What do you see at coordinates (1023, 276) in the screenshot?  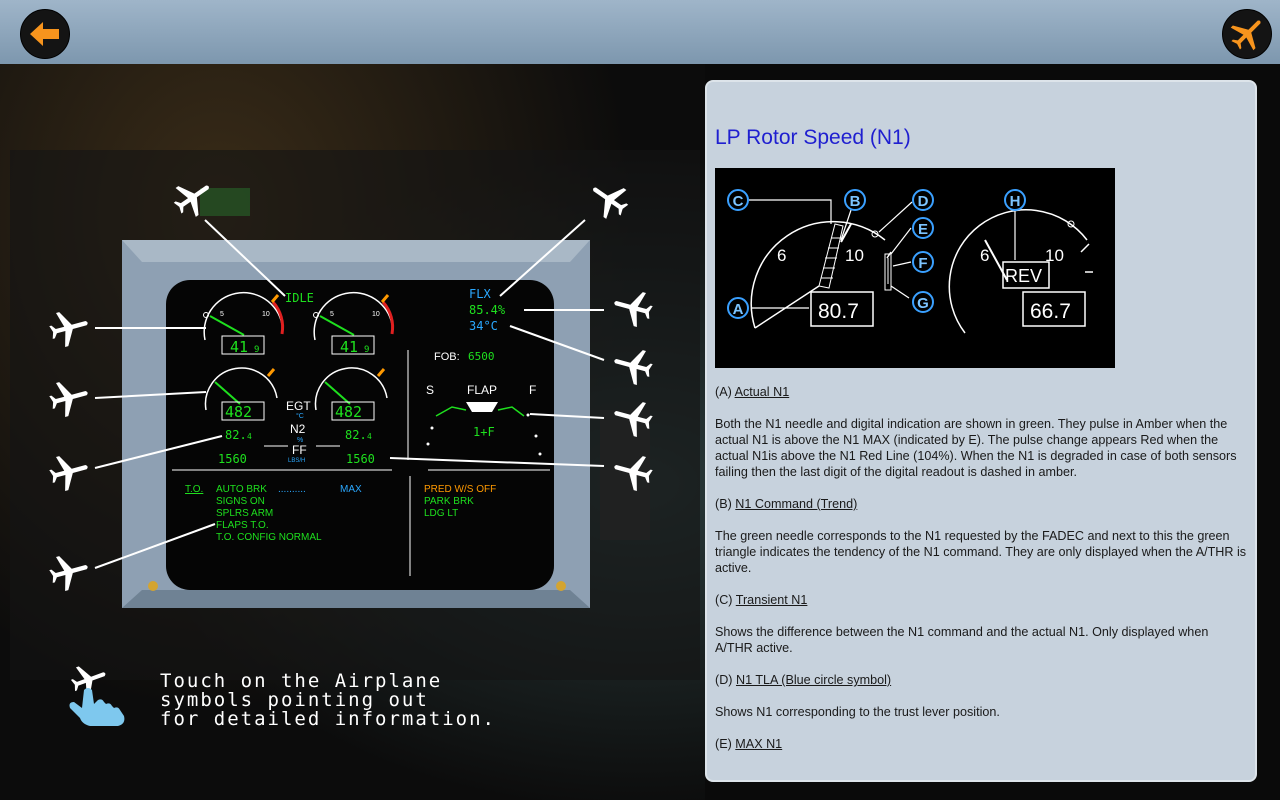 I see `rev-indicator: REV` at bounding box center [1023, 276].